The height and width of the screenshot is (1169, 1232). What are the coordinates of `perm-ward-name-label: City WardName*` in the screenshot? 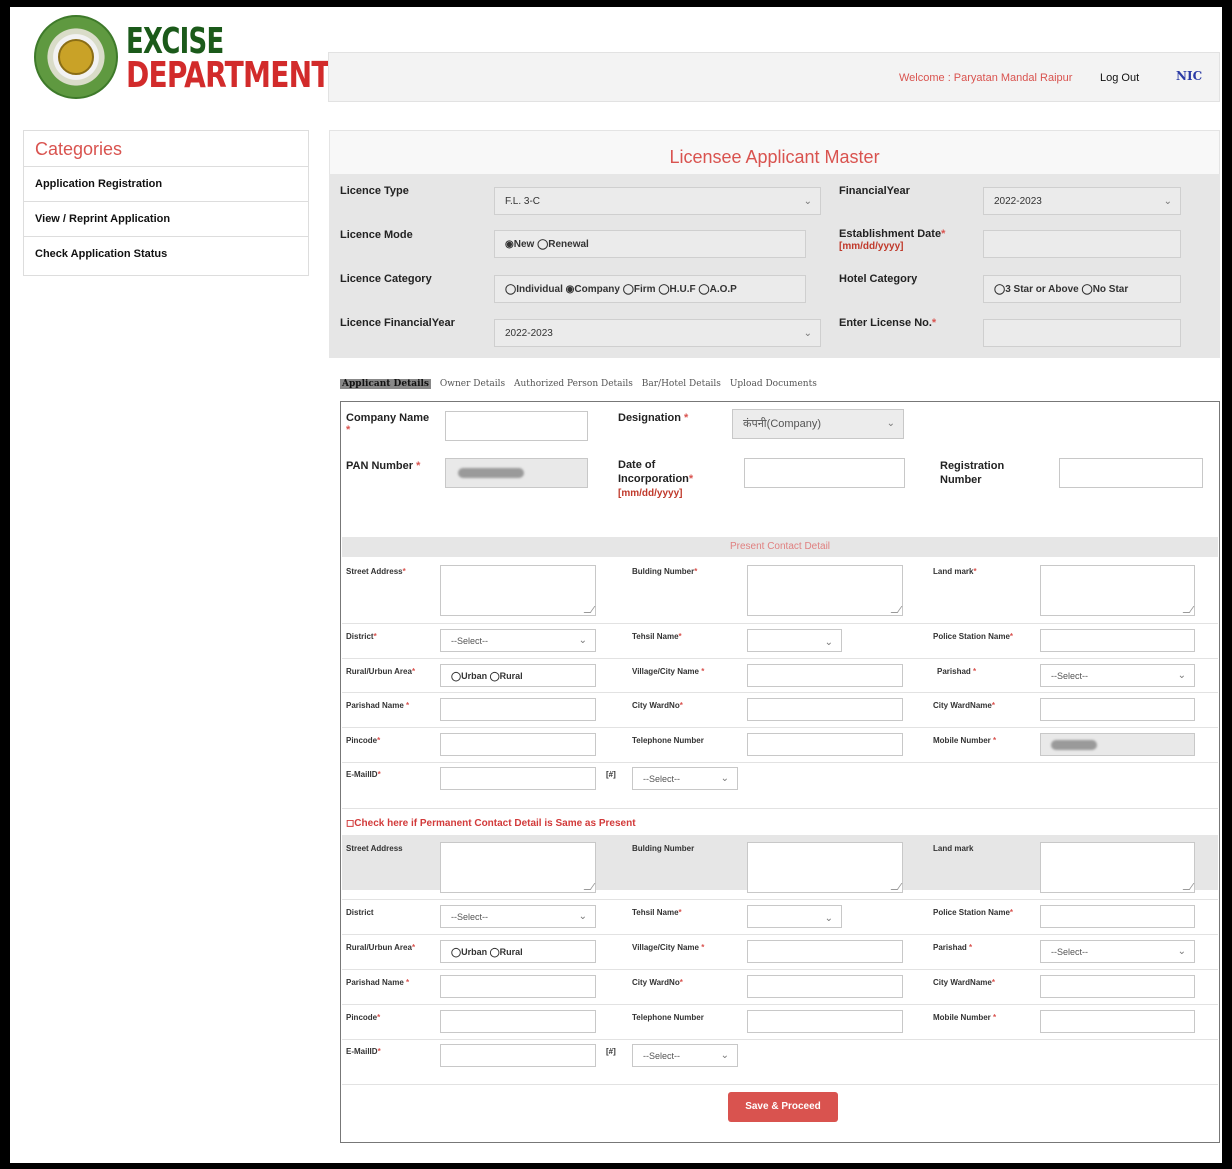 It's located at (964, 982).